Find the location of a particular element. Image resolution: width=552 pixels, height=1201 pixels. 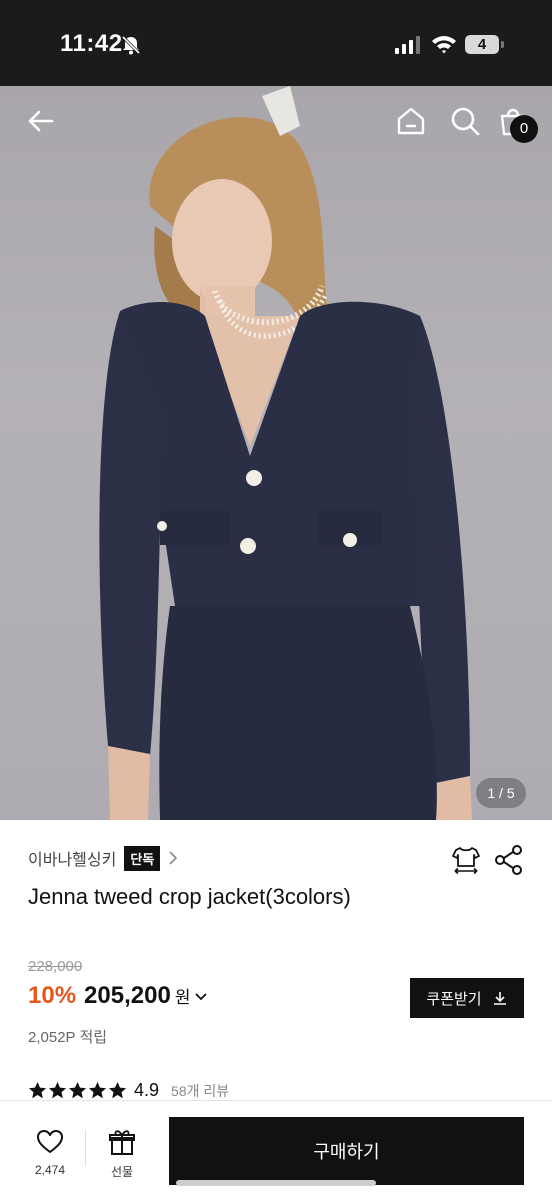

rating-row: 4.9 58개 리뷰 is located at coordinates (128, 1090).